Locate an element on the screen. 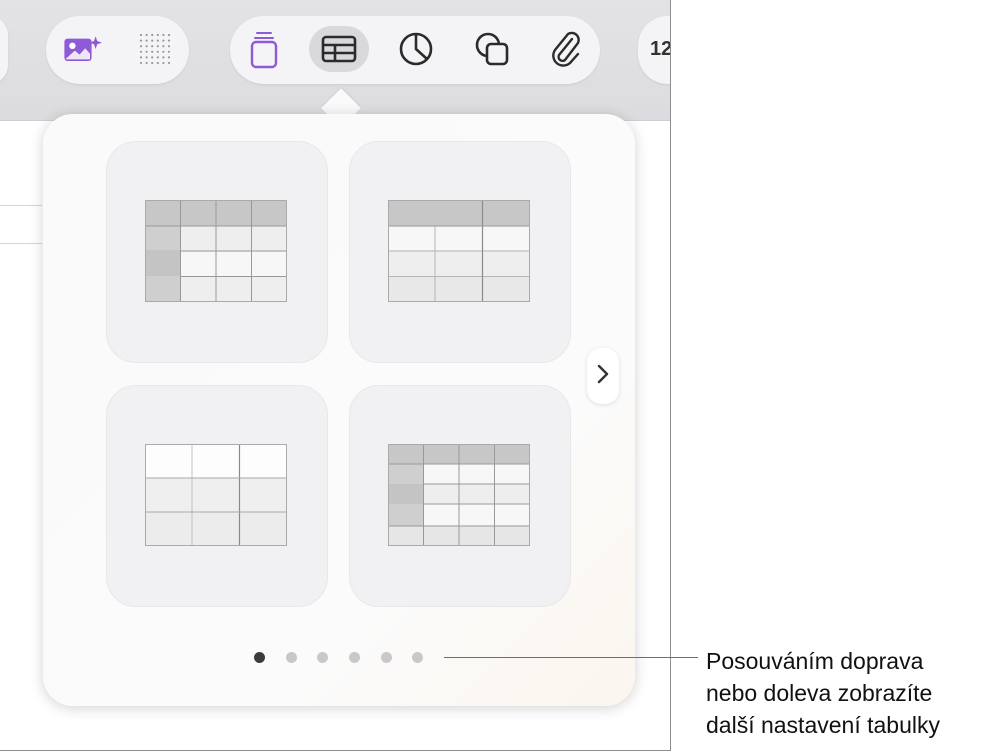 Image resolution: width=1007 pixels, height=753 pixels. callout-leader-line is located at coordinates (571, 657).